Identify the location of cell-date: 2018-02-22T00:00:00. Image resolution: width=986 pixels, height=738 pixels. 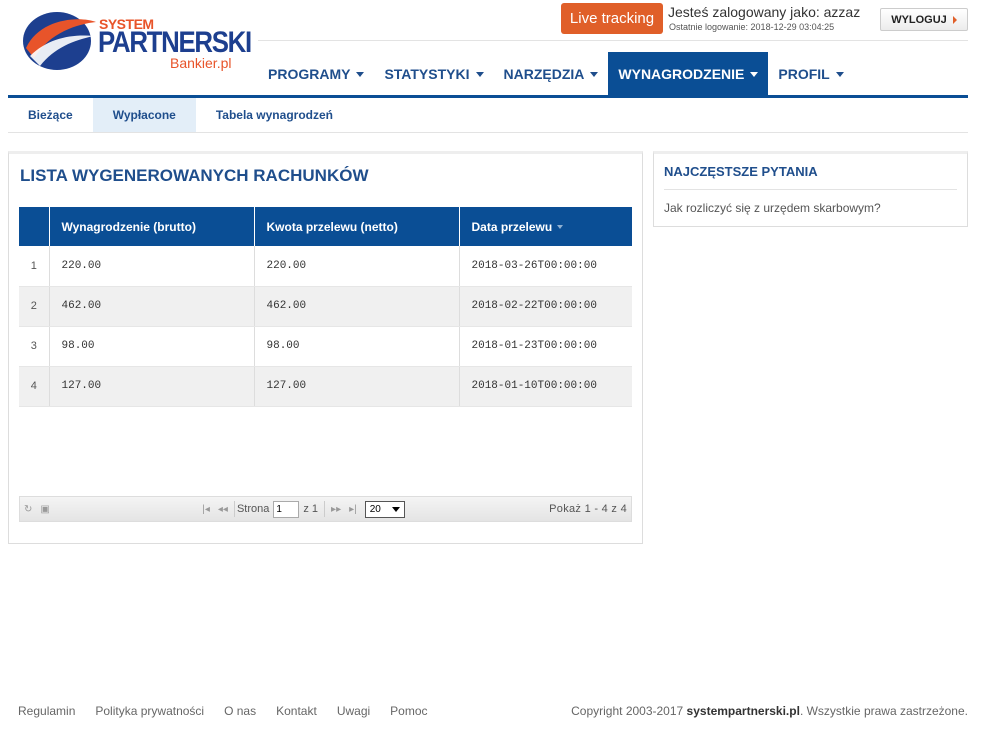
(545, 306).